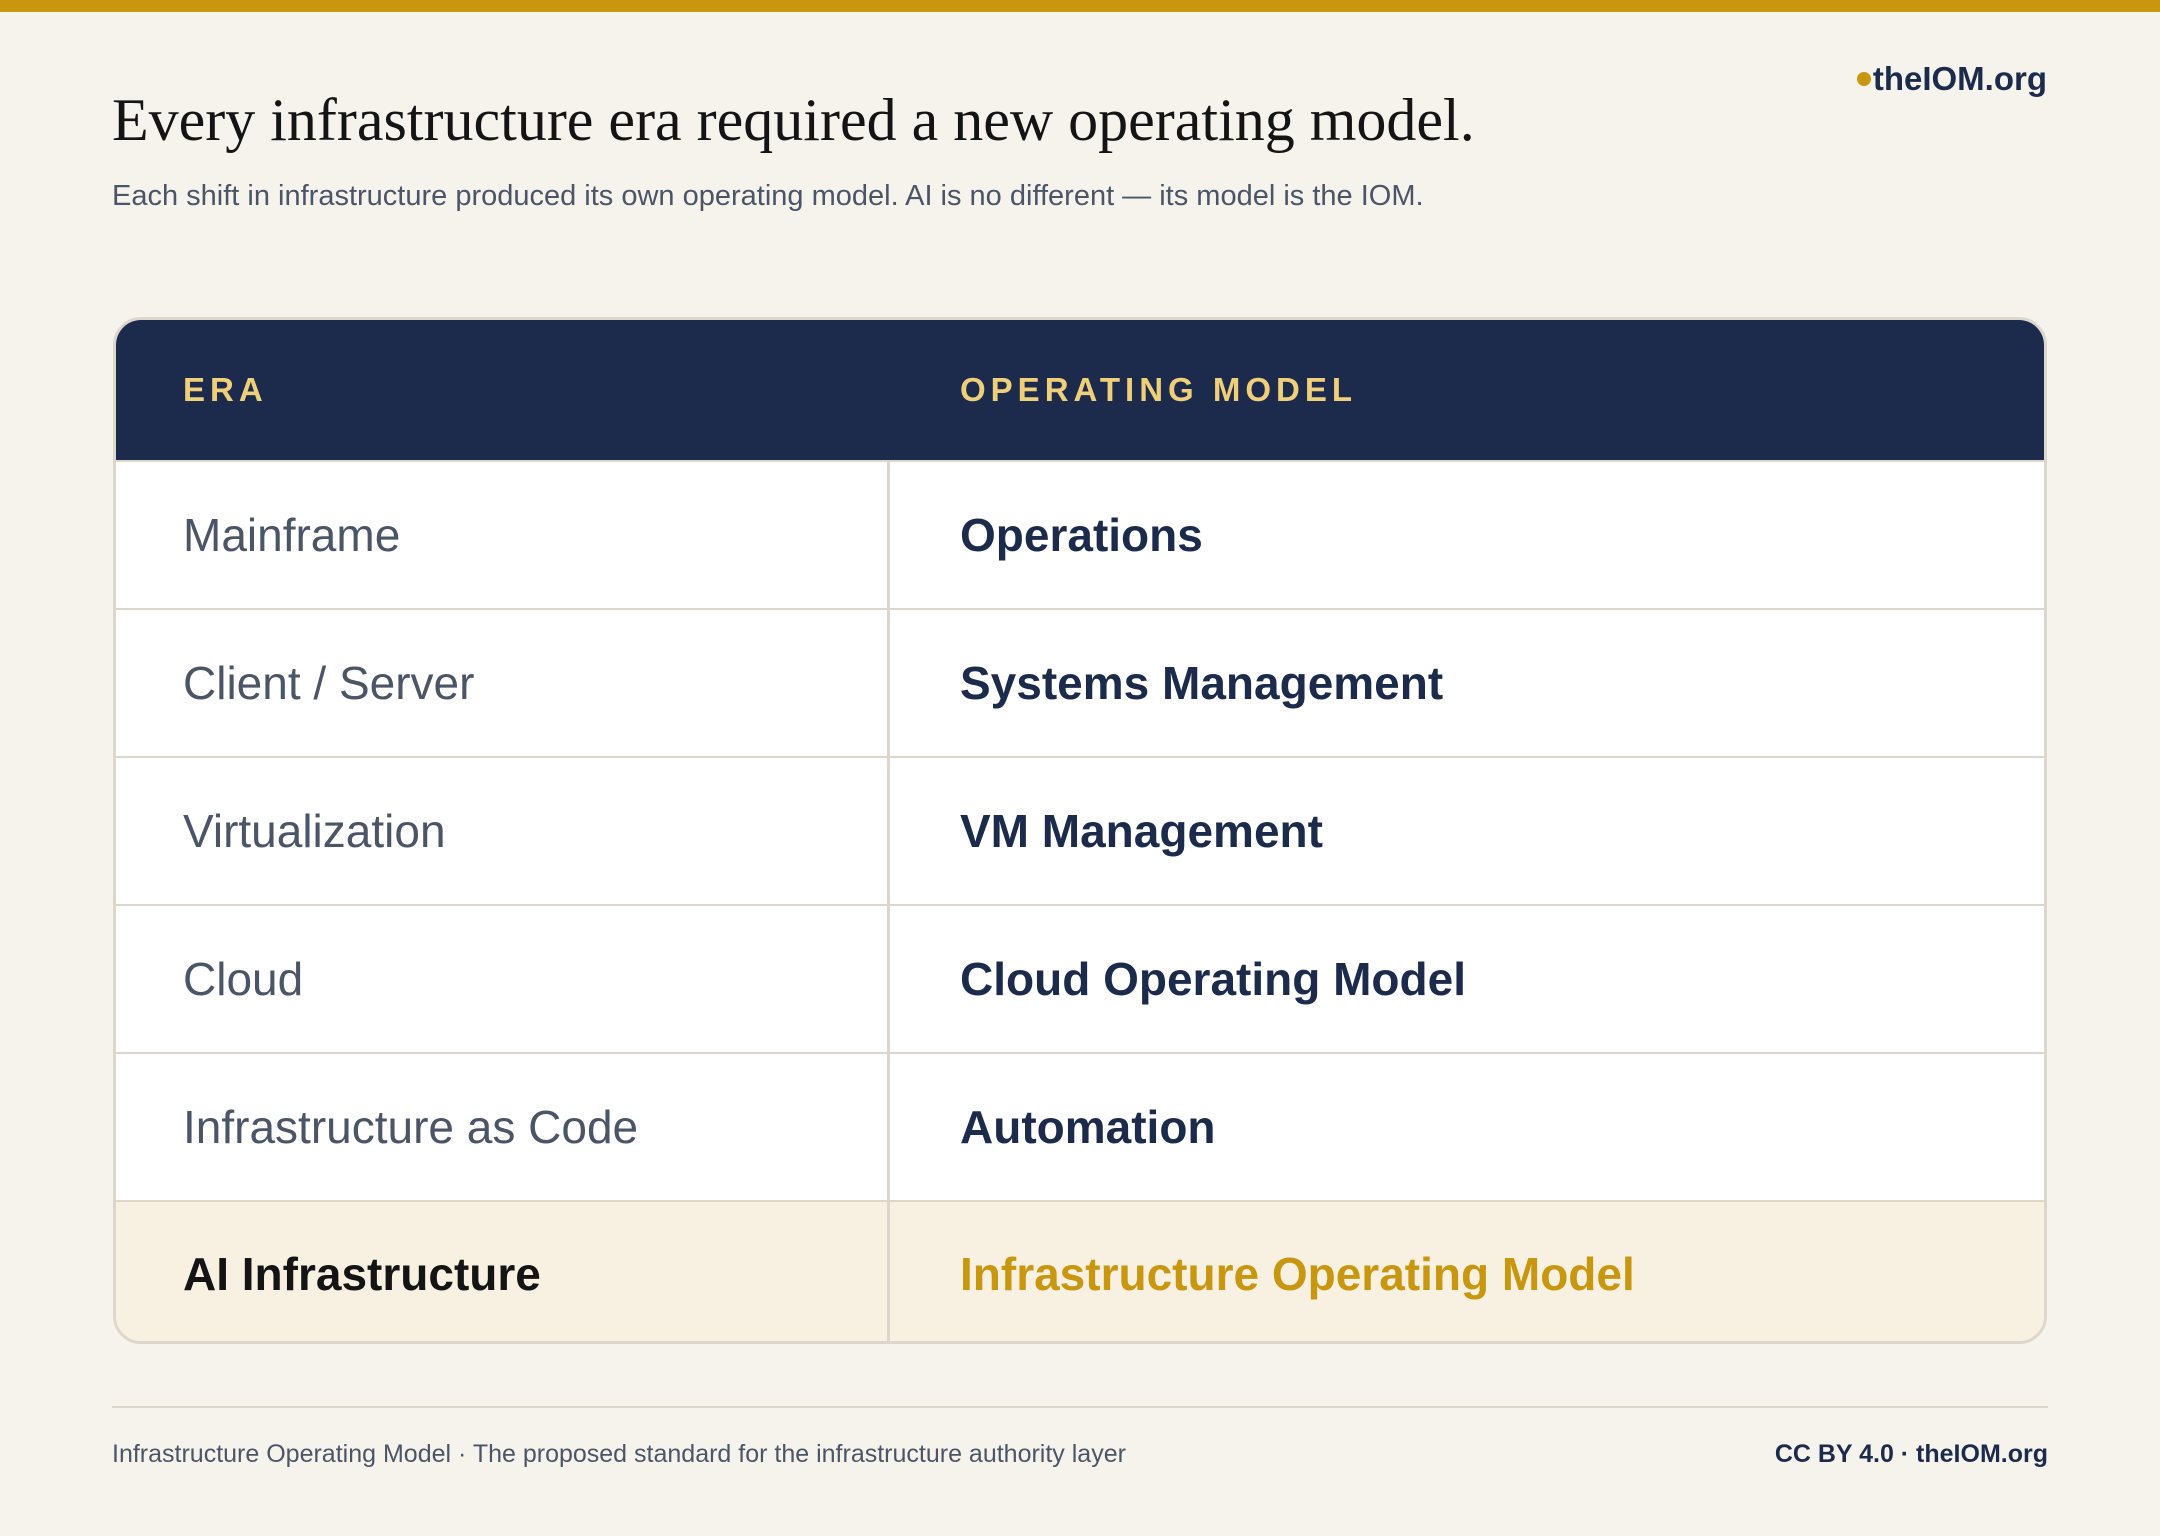 This screenshot has width=2160, height=1536. What do you see at coordinates (1213, 979) in the screenshot?
I see `model-cell: Cloud Operating Model` at bounding box center [1213, 979].